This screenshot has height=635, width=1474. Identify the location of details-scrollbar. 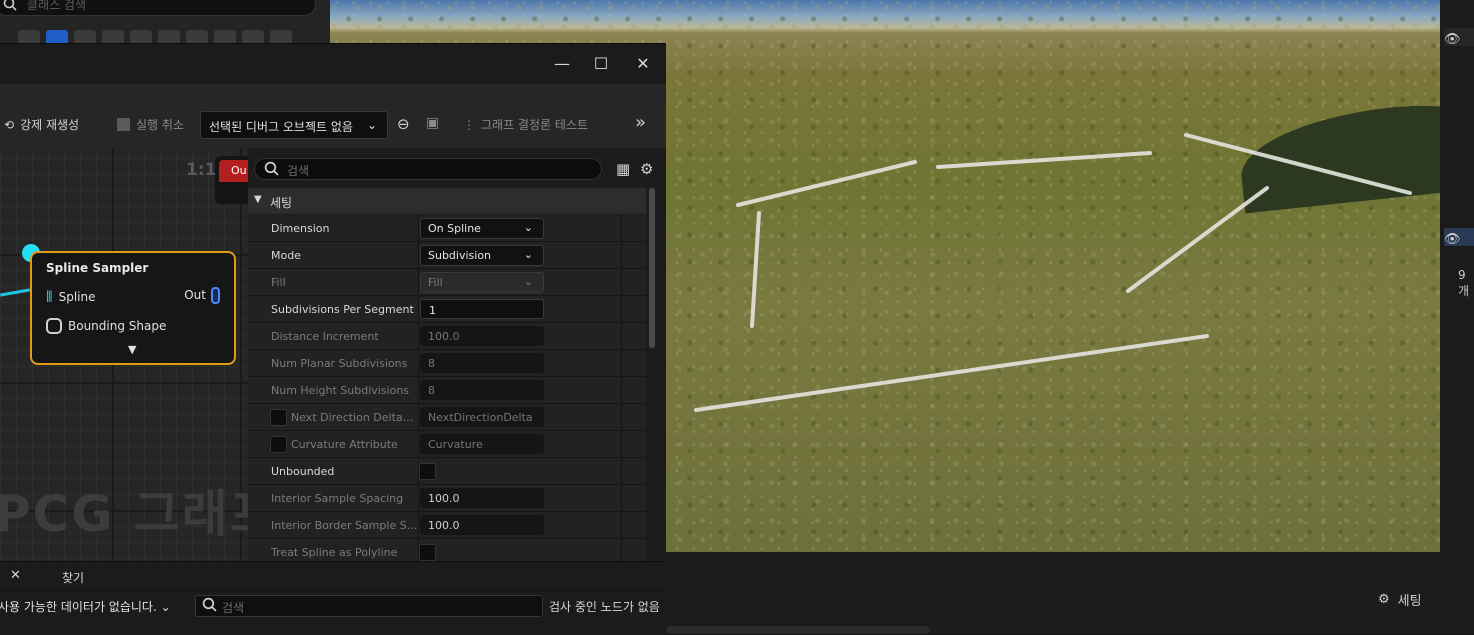
(652, 268).